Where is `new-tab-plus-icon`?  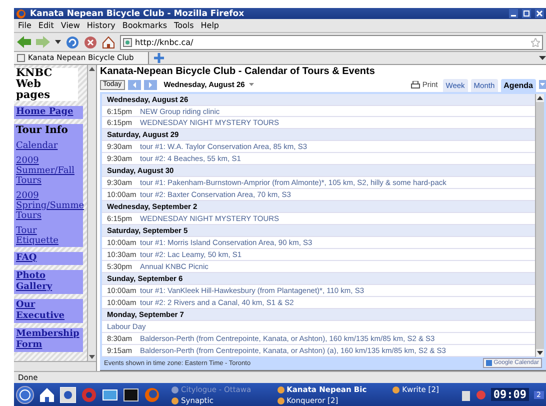 new-tab-plus-icon is located at coordinates (159, 57).